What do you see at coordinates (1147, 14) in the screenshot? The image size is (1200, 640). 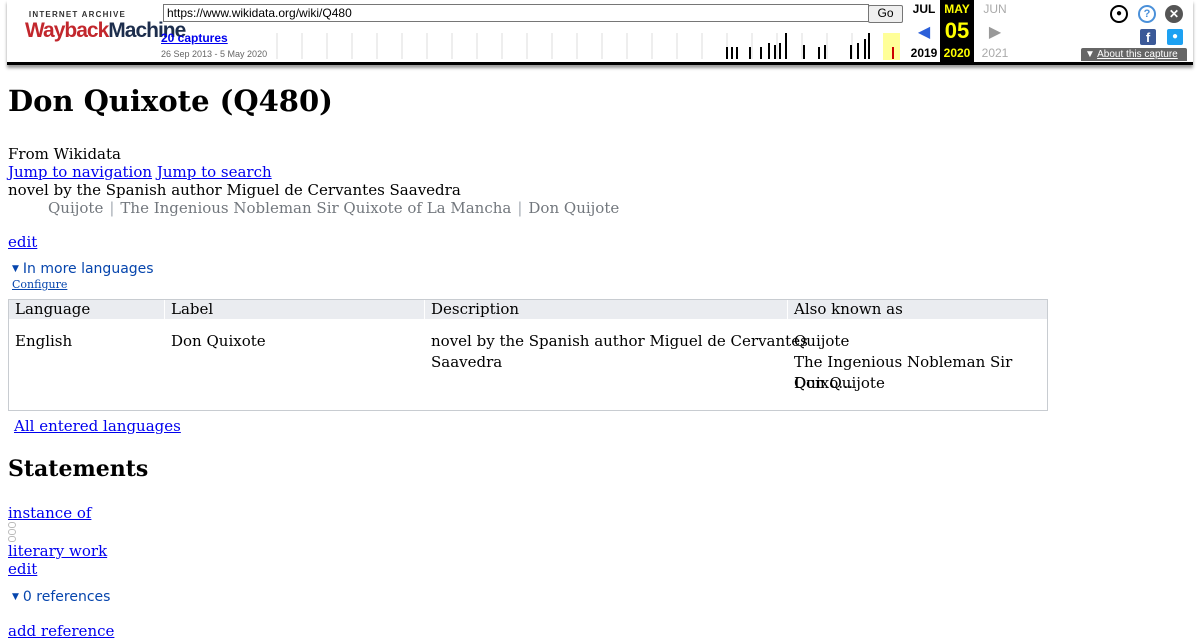 I see `help-icon: ?` at bounding box center [1147, 14].